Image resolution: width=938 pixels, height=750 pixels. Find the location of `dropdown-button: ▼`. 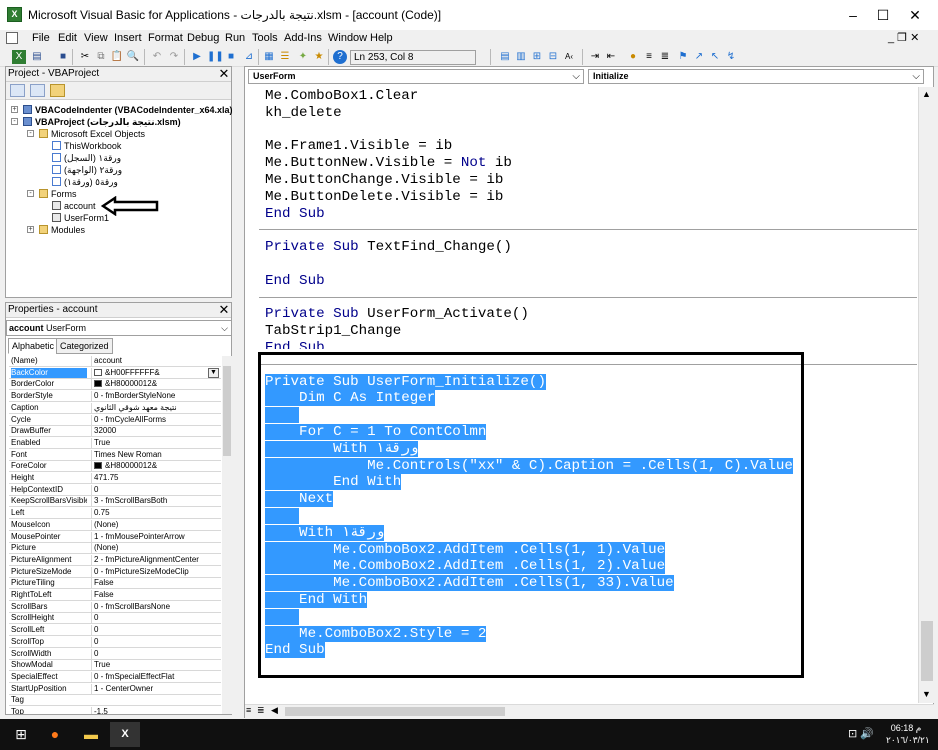

dropdown-button: ▼ is located at coordinates (213, 372).